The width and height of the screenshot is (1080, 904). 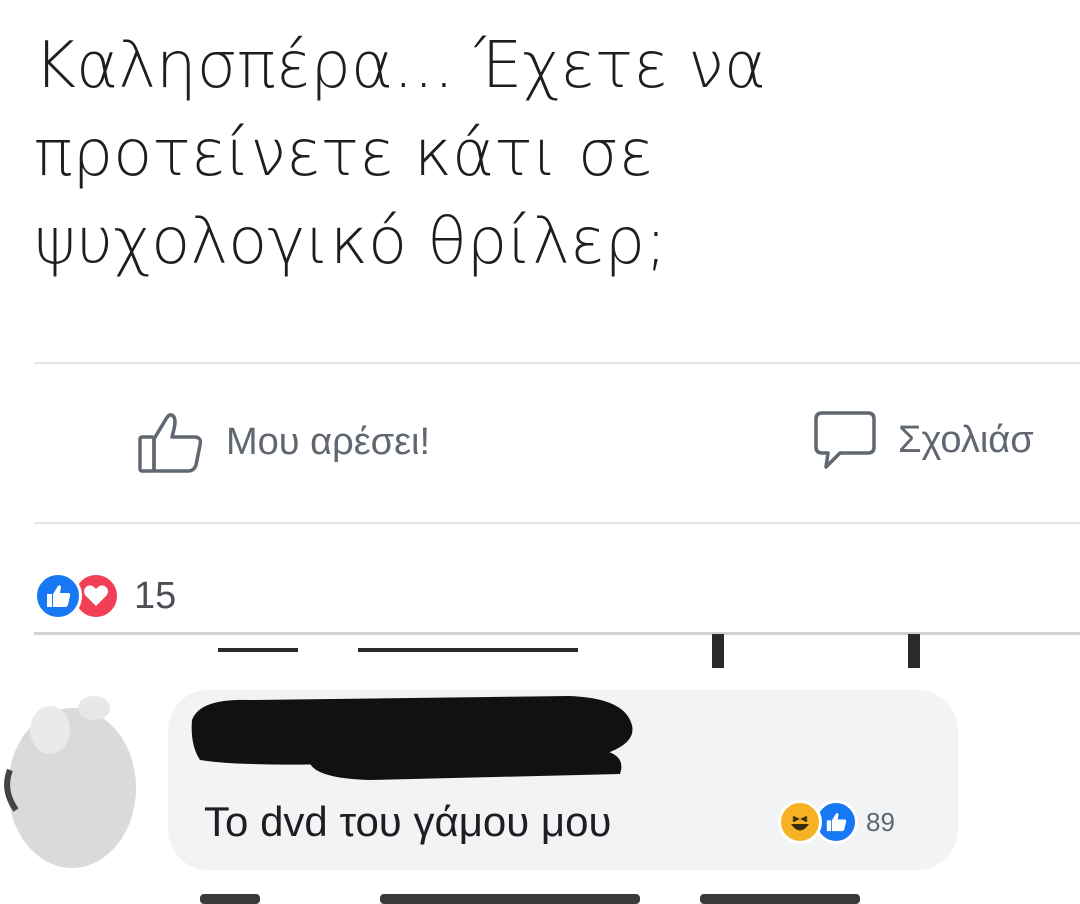 What do you see at coordinates (155, 595) in the screenshot?
I see `reaction-count: 15` at bounding box center [155, 595].